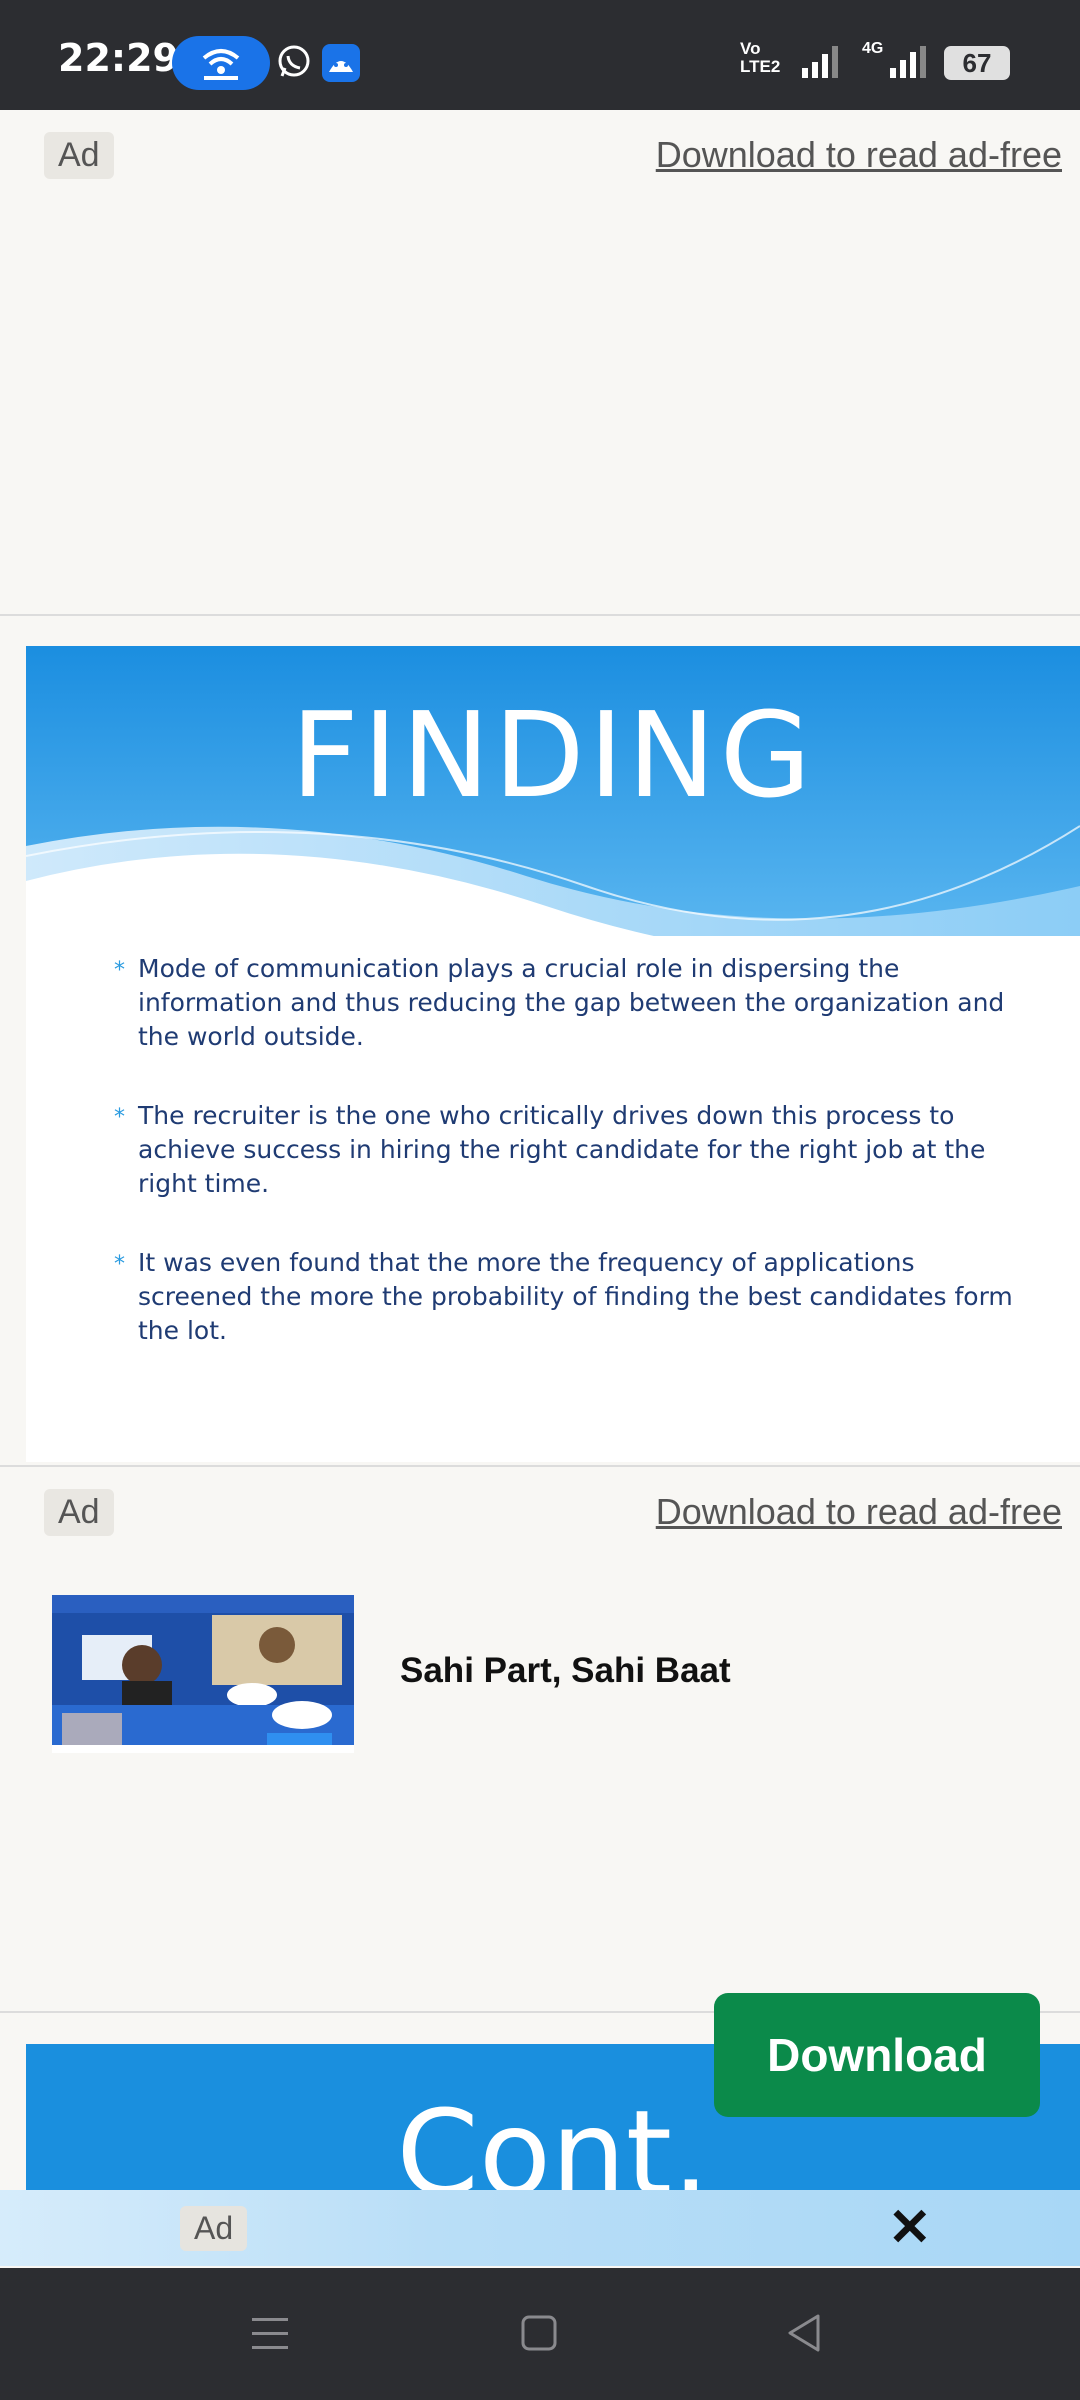 The height and width of the screenshot is (2400, 1080). I want to click on home-icon, so click(539, 2333).